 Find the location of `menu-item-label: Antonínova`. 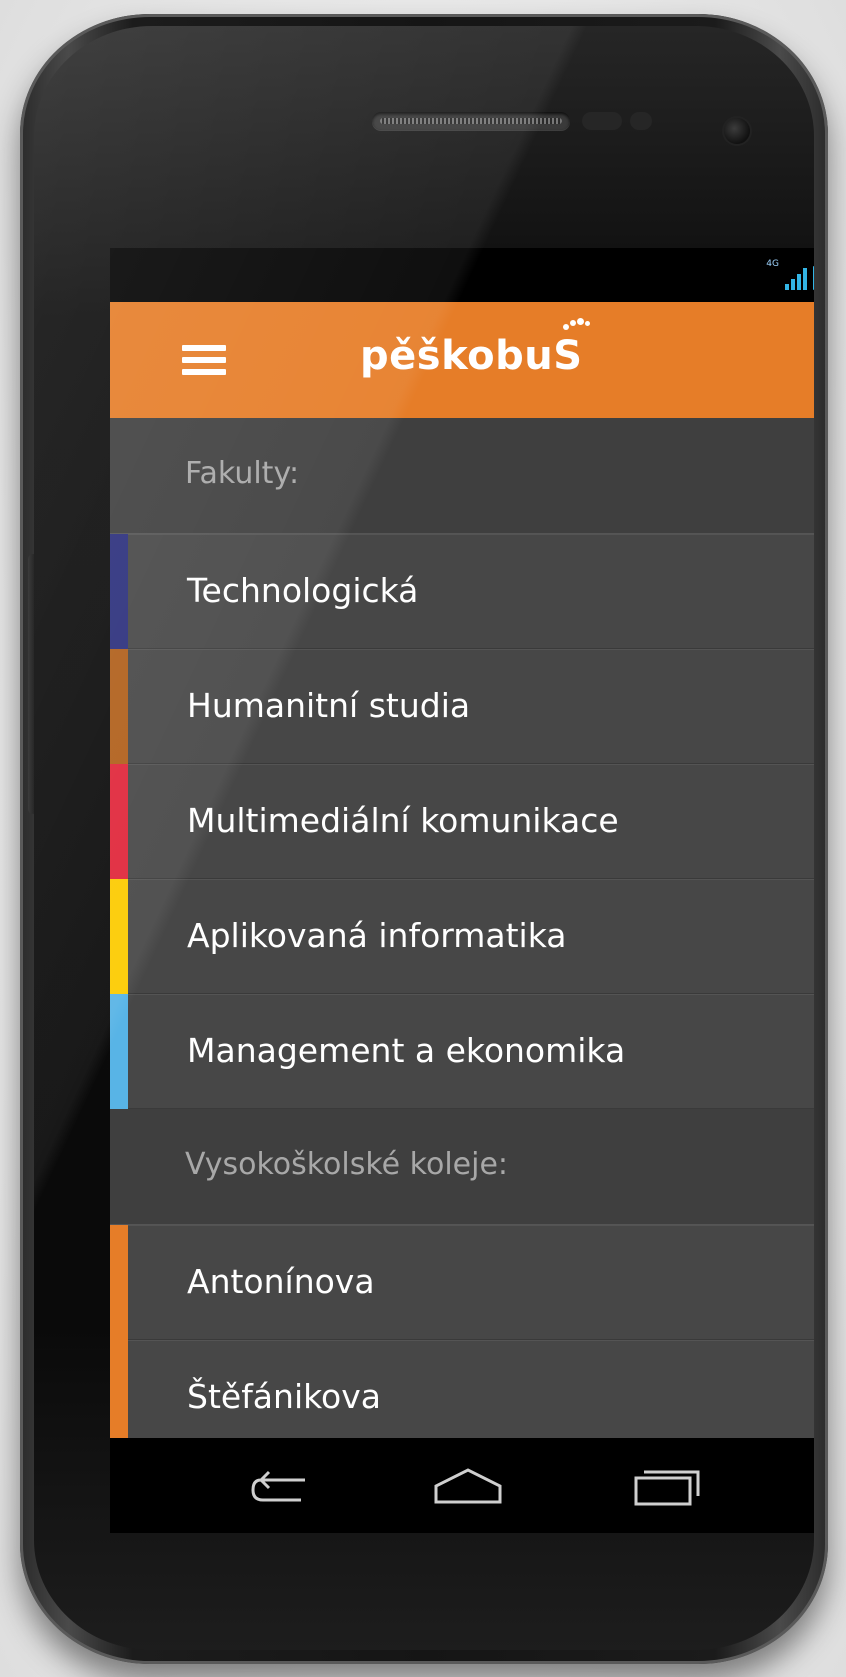

menu-item-label: Antonínova is located at coordinates (281, 1281).